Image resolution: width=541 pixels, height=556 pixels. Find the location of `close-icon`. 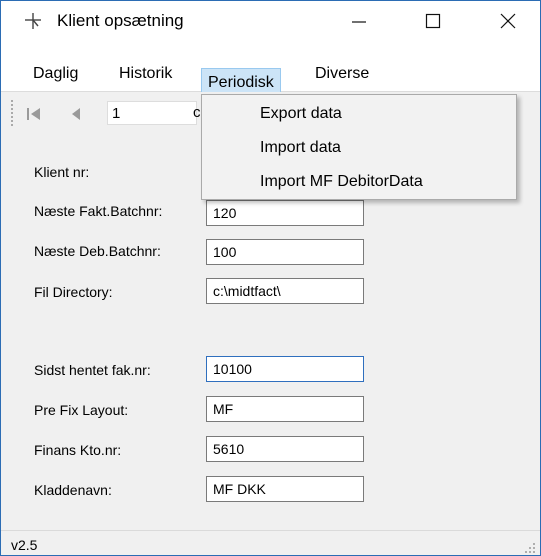

close-icon is located at coordinates (508, 21).